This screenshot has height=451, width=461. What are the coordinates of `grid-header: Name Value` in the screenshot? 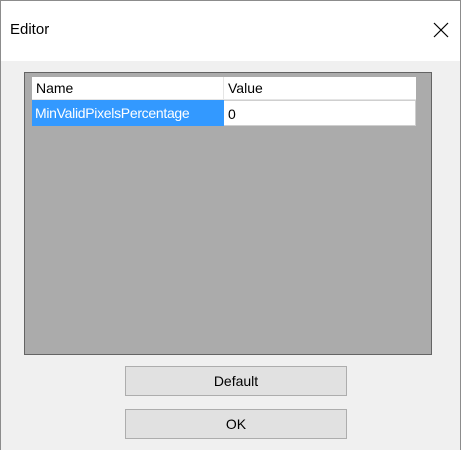 It's located at (224, 88).